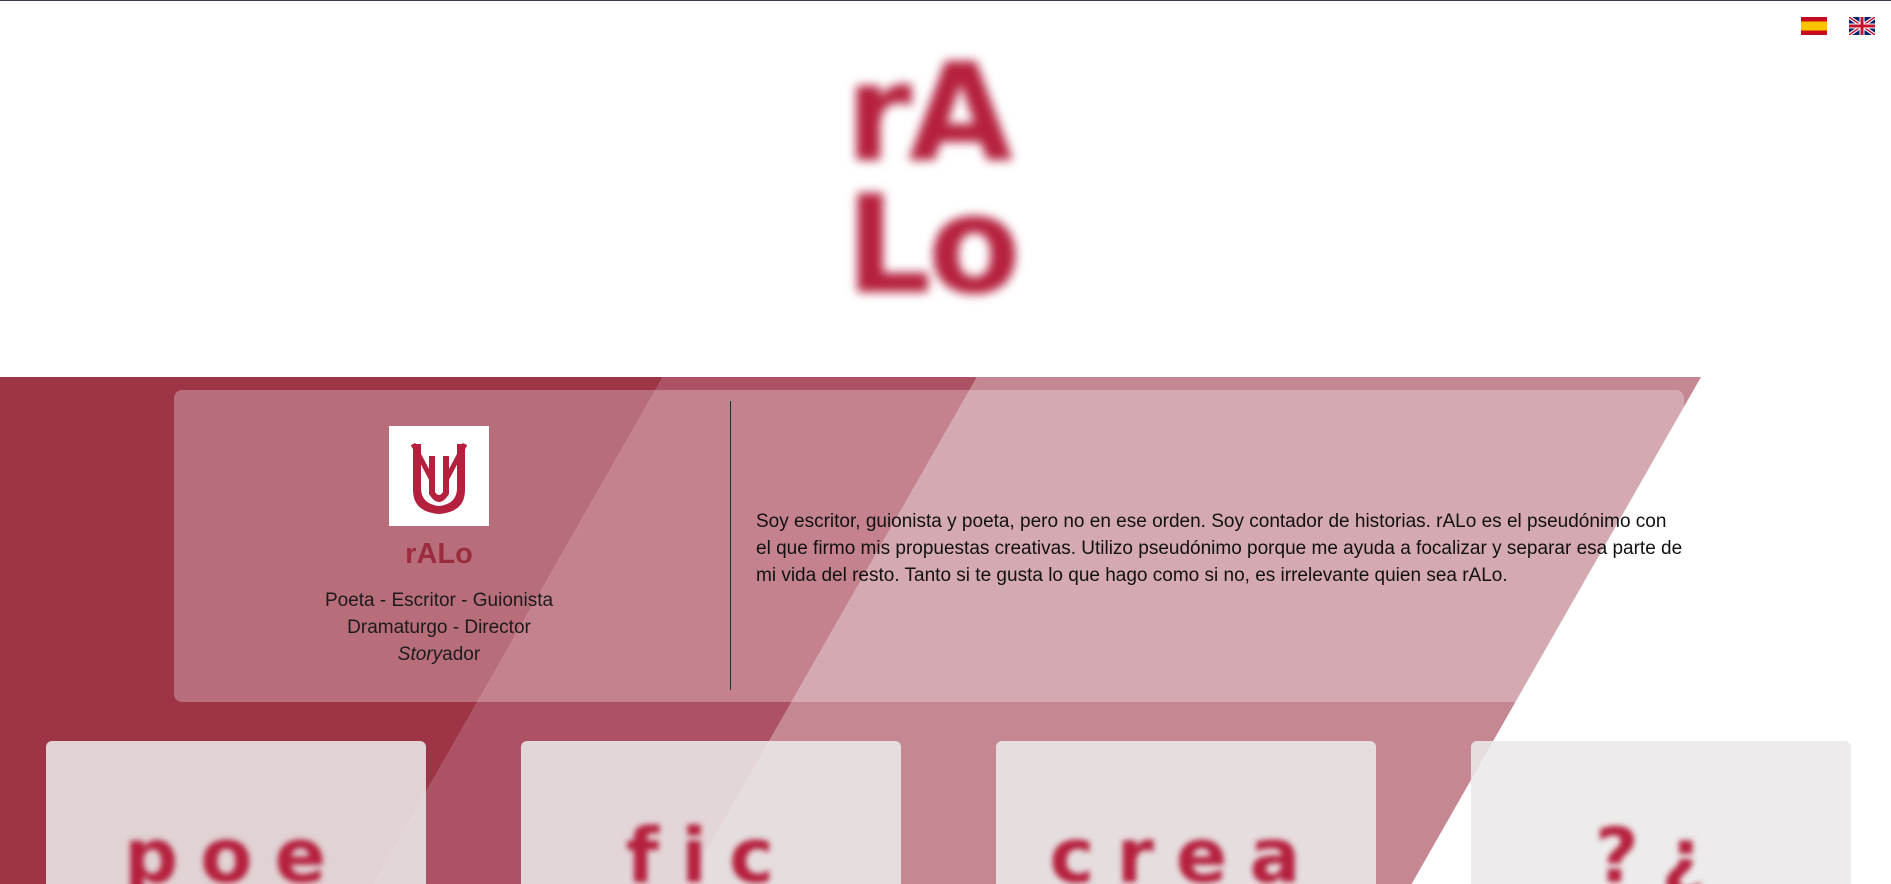 Image resolution: width=1891 pixels, height=884 pixels. I want to click on roles-line-3-italic: Story, so click(420, 654).